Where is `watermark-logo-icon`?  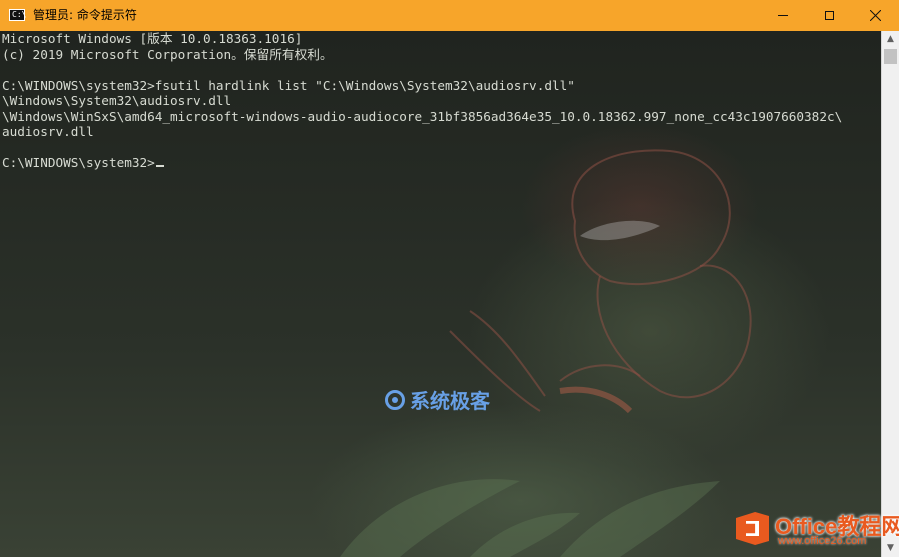 watermark-logo-icon is located at coordinates (395, 399).